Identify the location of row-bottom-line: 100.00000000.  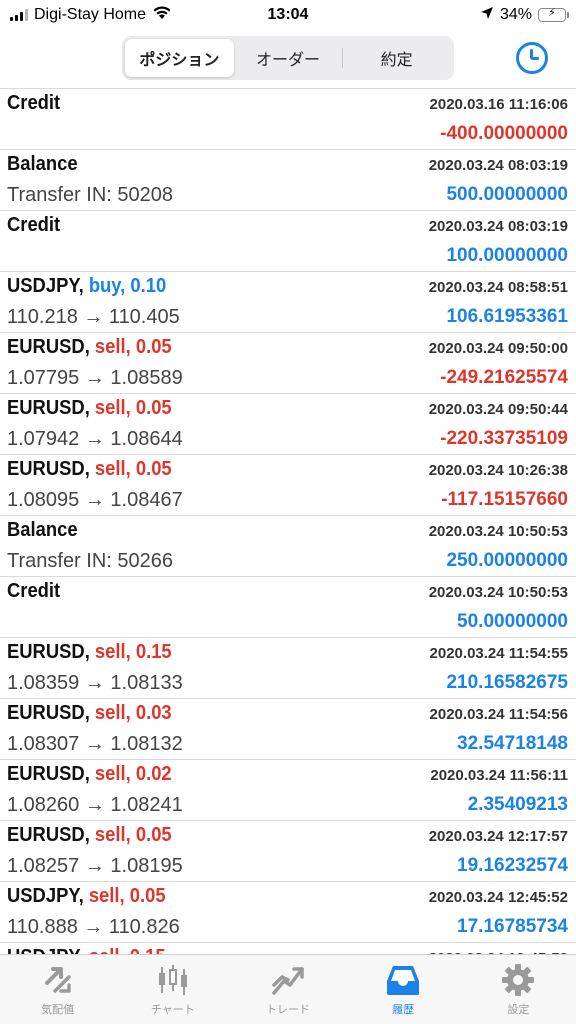
(287, 256).